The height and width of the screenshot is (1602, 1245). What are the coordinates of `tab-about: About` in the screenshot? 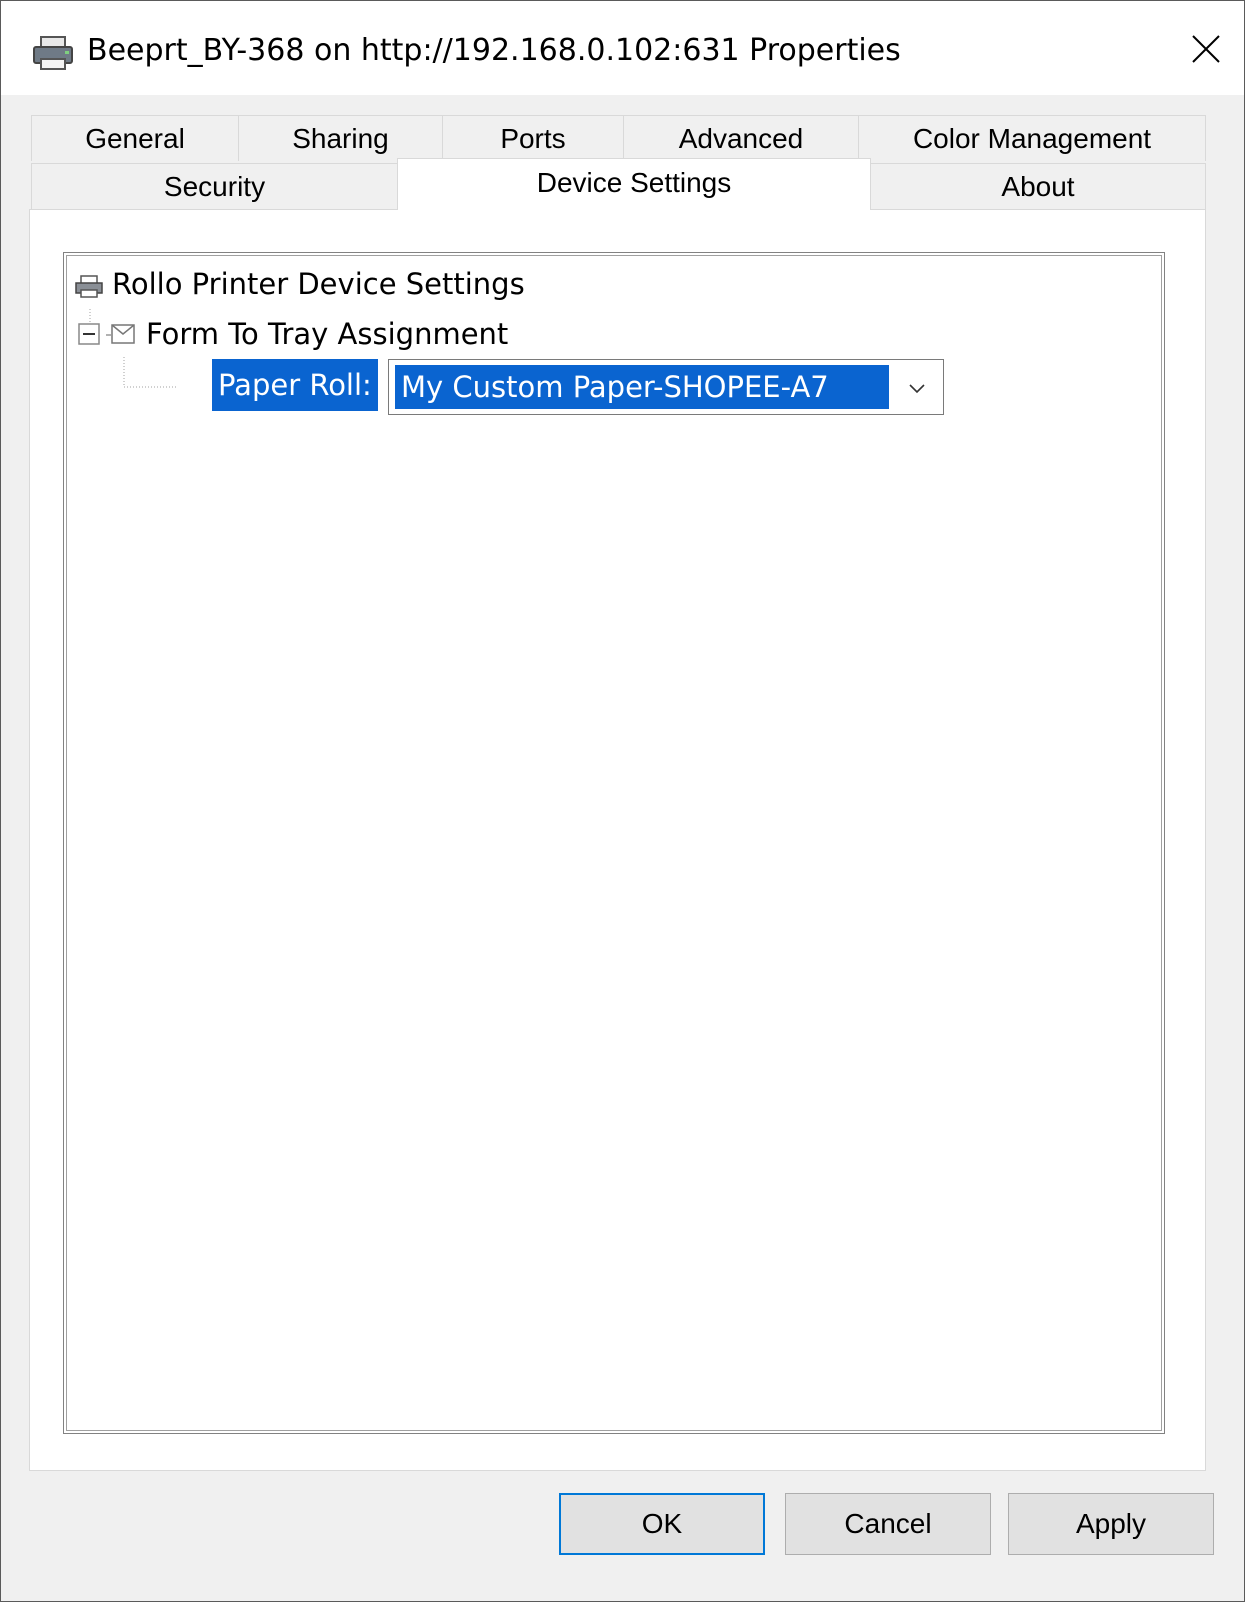 It's located at (1038, 186).